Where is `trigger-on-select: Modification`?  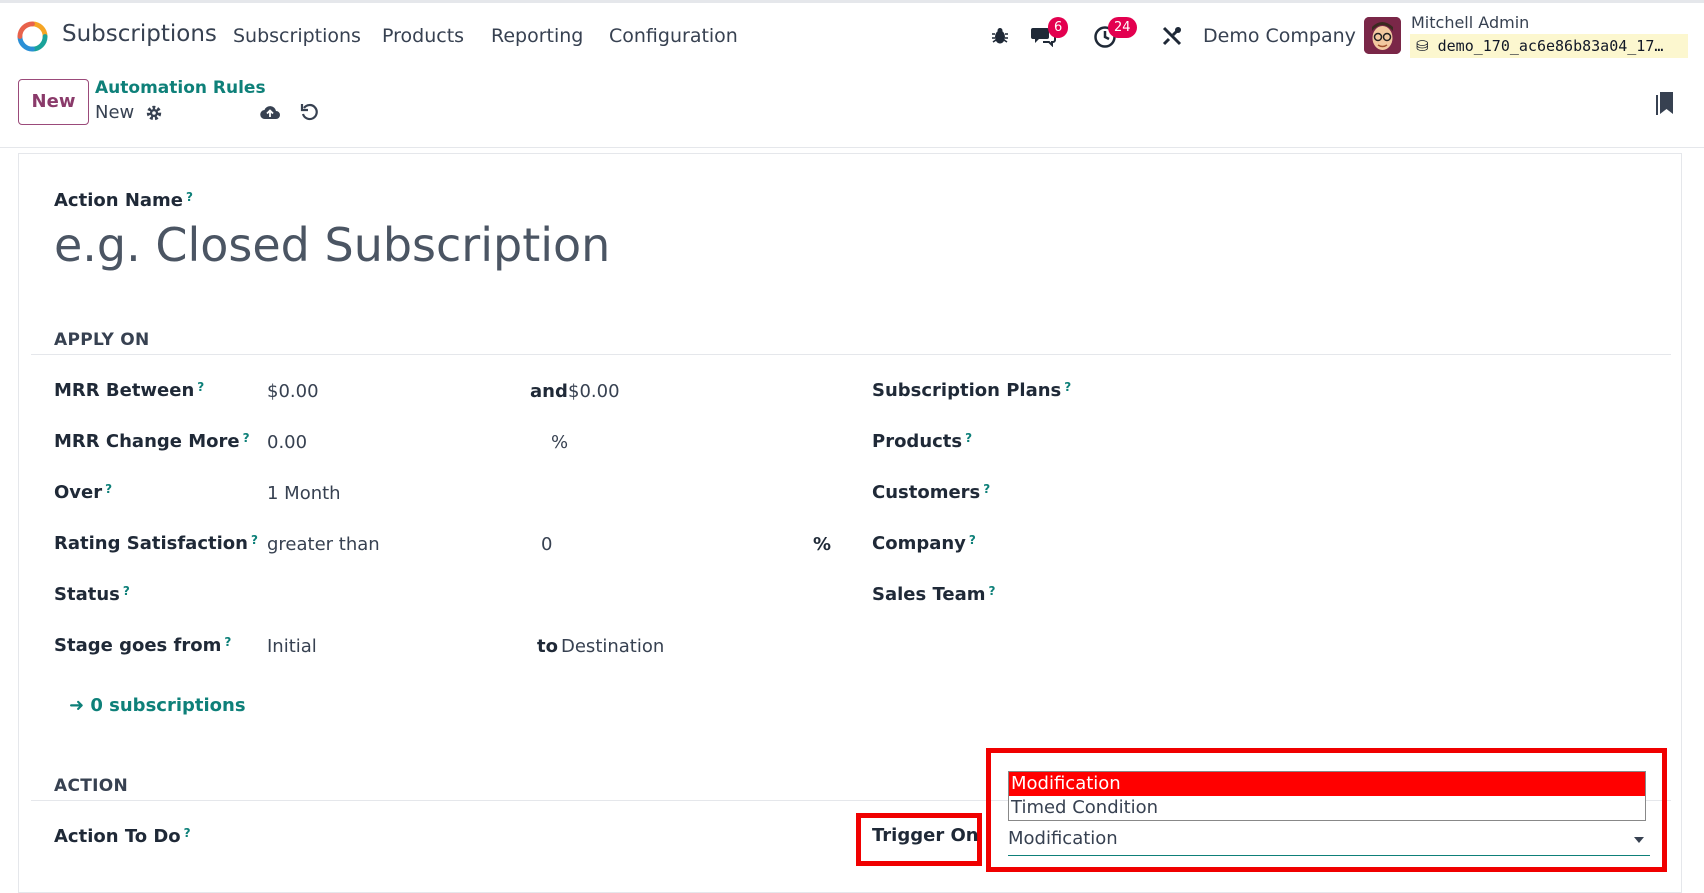
trigger-on-select: Modification is located at coordinates (1329, 841).